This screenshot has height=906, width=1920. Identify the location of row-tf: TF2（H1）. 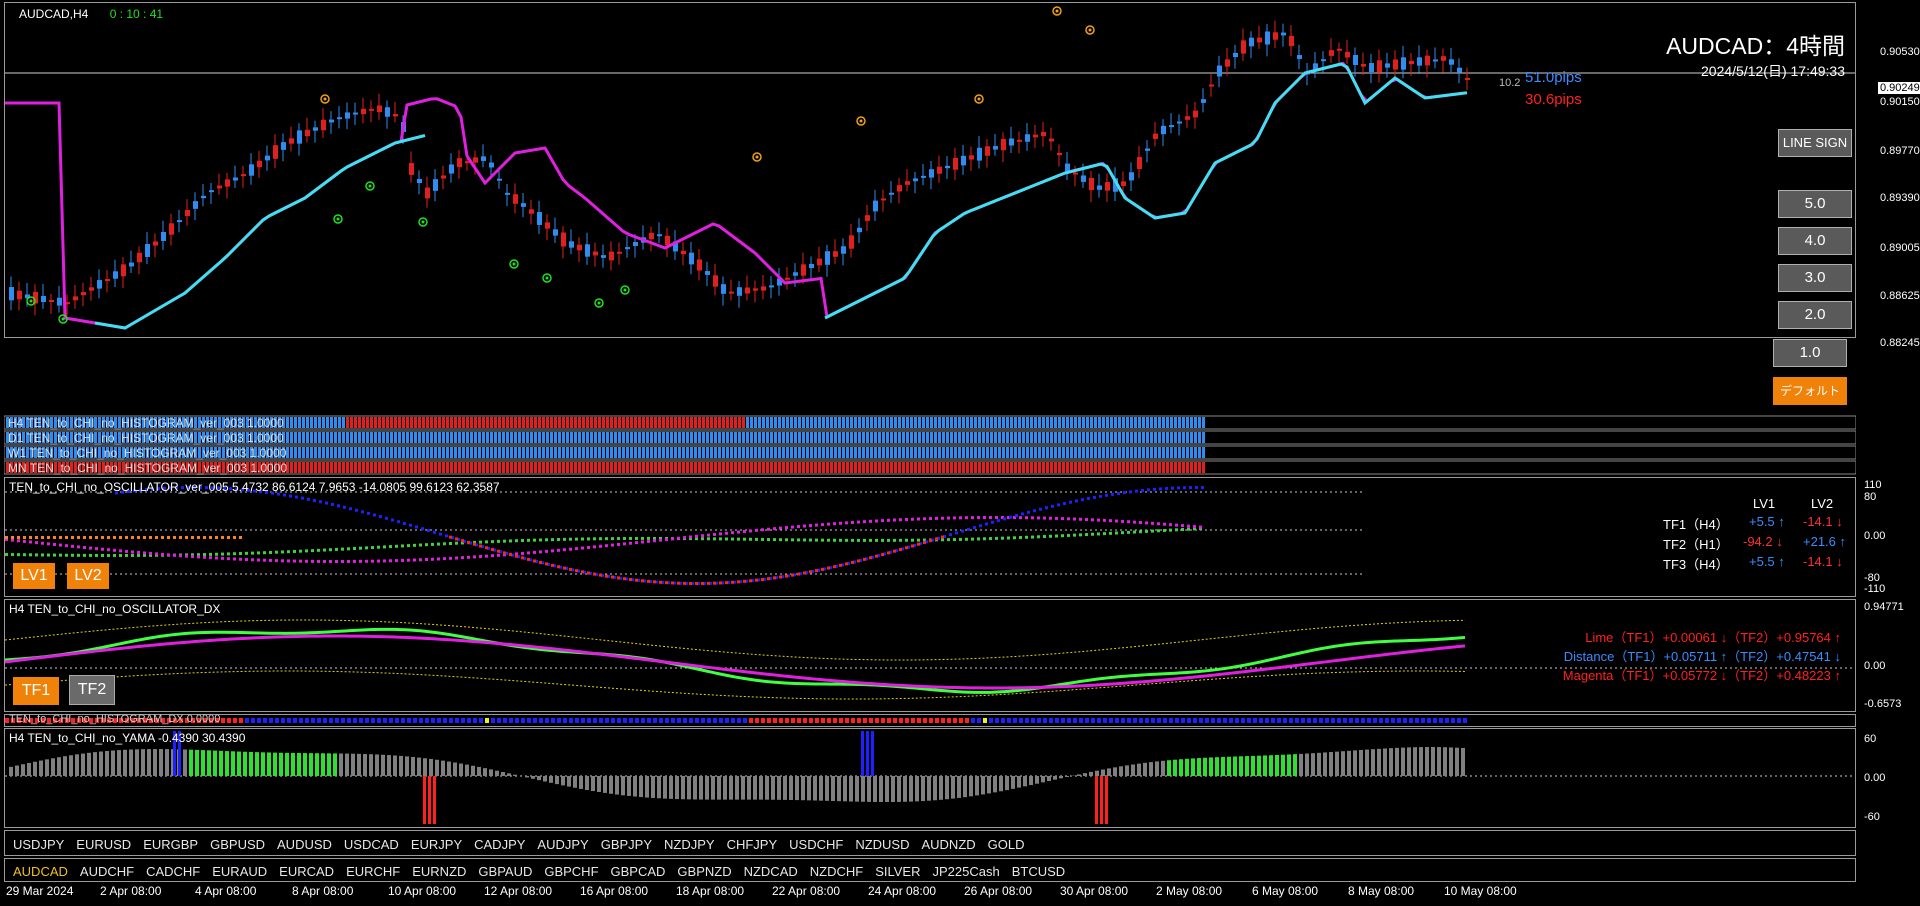
(1696, 544).